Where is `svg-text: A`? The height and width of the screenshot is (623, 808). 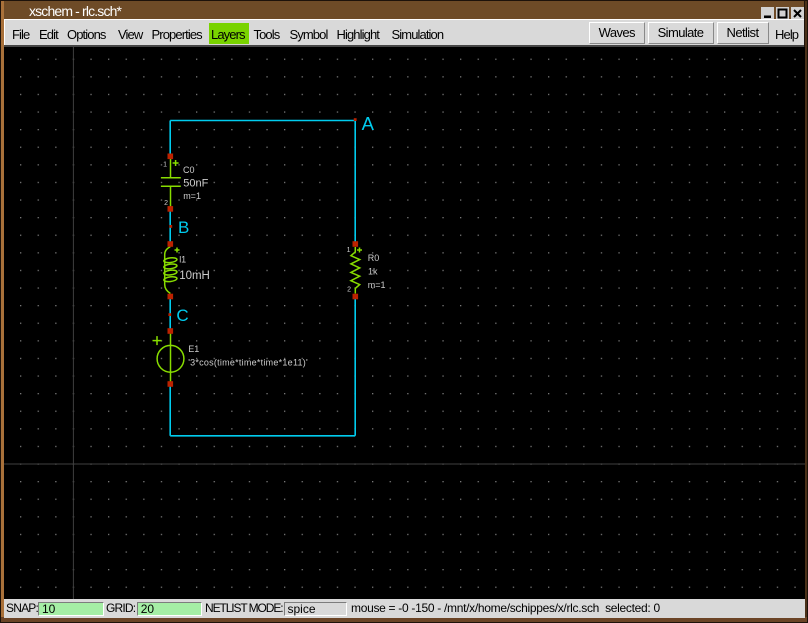 svg-text: A is located at coordinates (368, 123).